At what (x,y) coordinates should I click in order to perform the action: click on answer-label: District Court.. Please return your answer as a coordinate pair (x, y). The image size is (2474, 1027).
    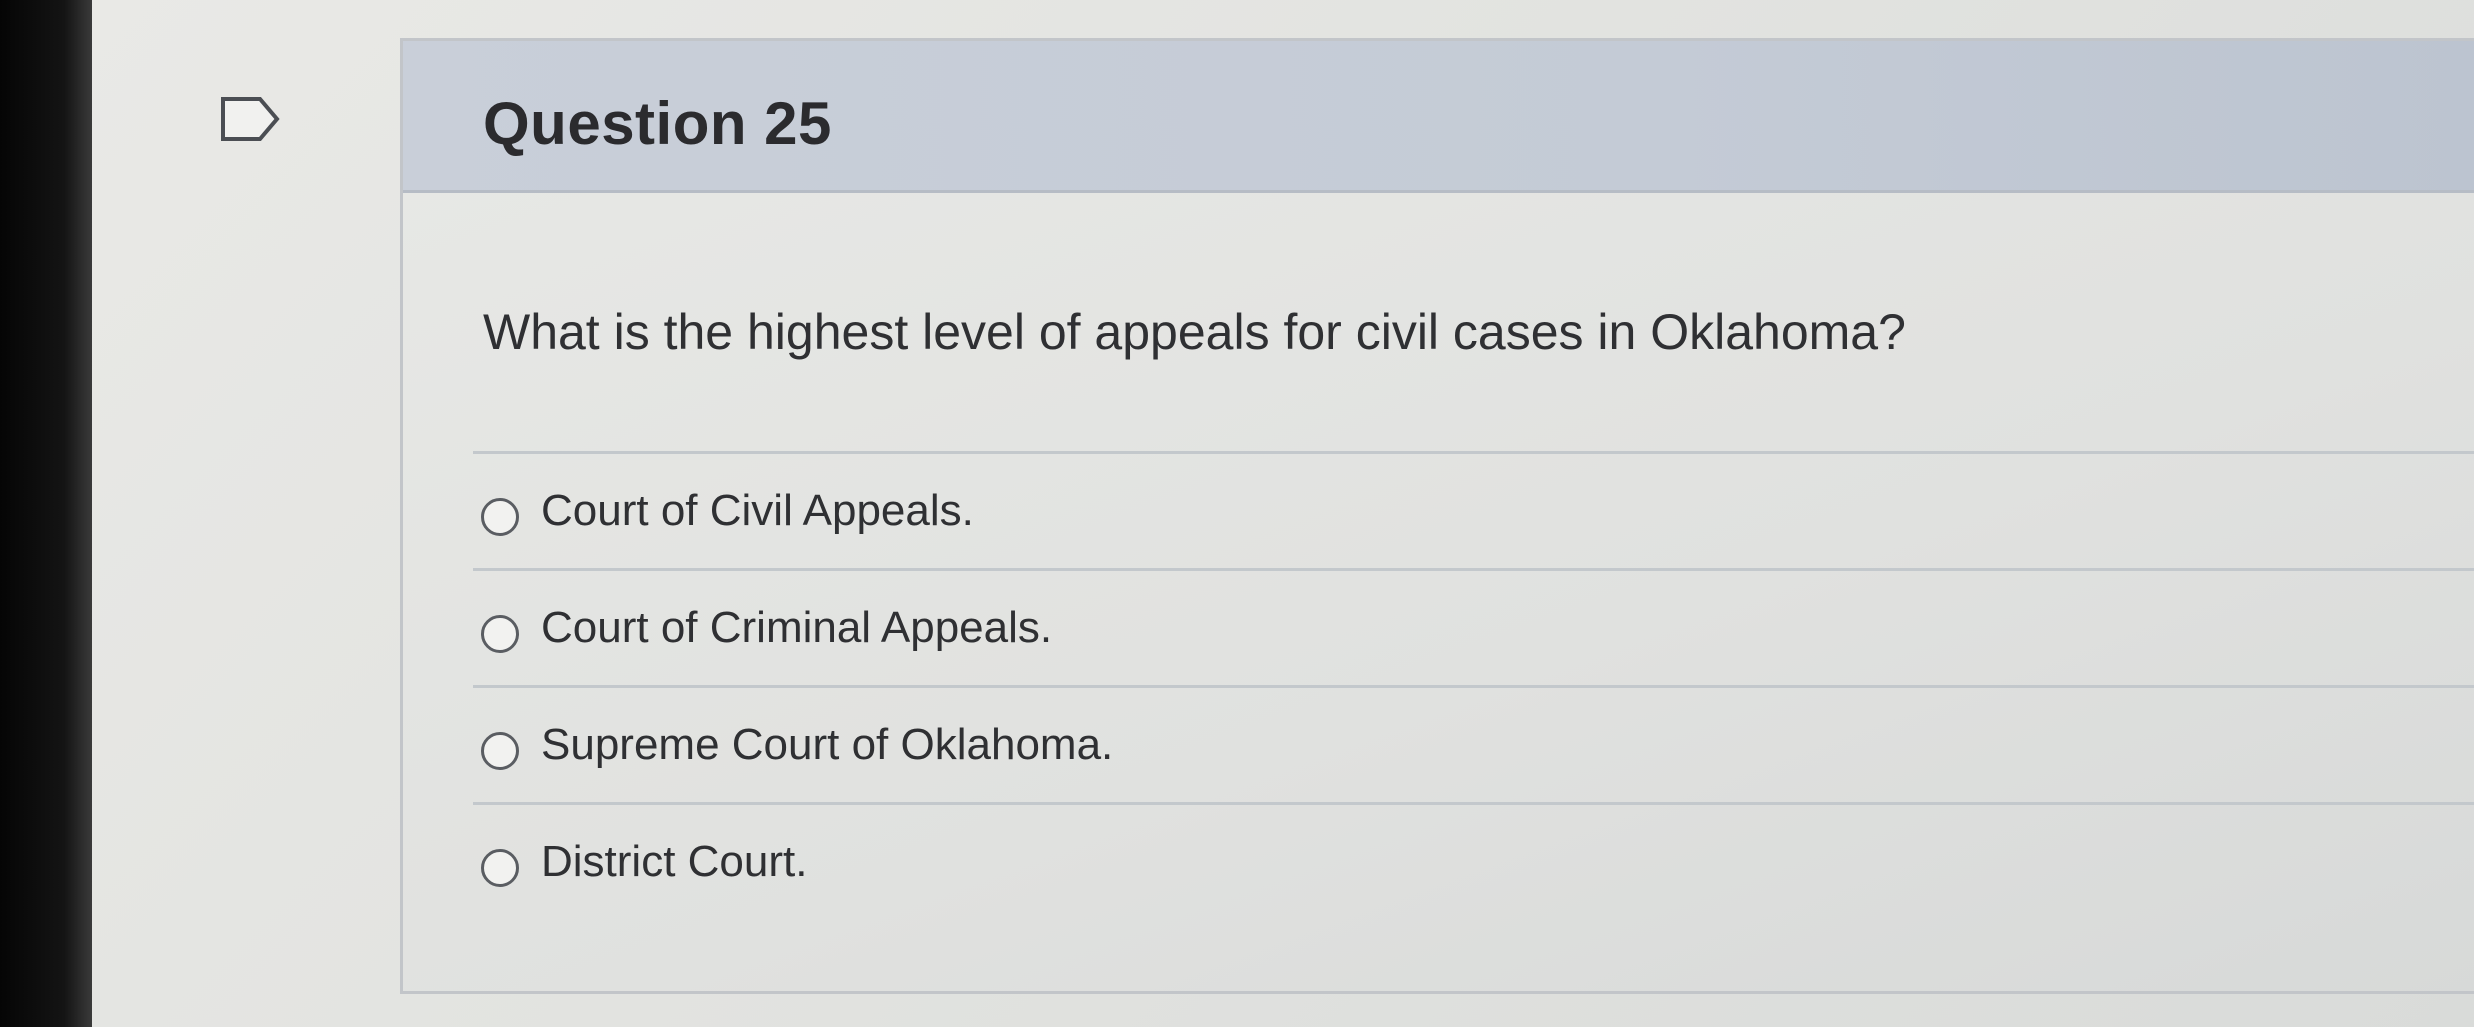
    Looking at the image, I should click on (674, 861).